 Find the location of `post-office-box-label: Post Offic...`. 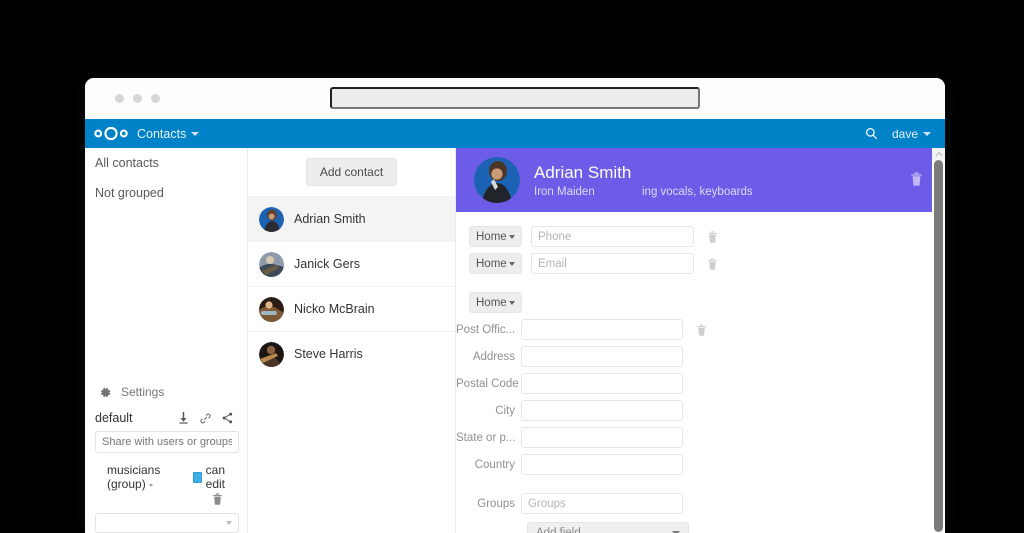

post-office-box-label: Post Offic... is located at coordinates (486, 329).